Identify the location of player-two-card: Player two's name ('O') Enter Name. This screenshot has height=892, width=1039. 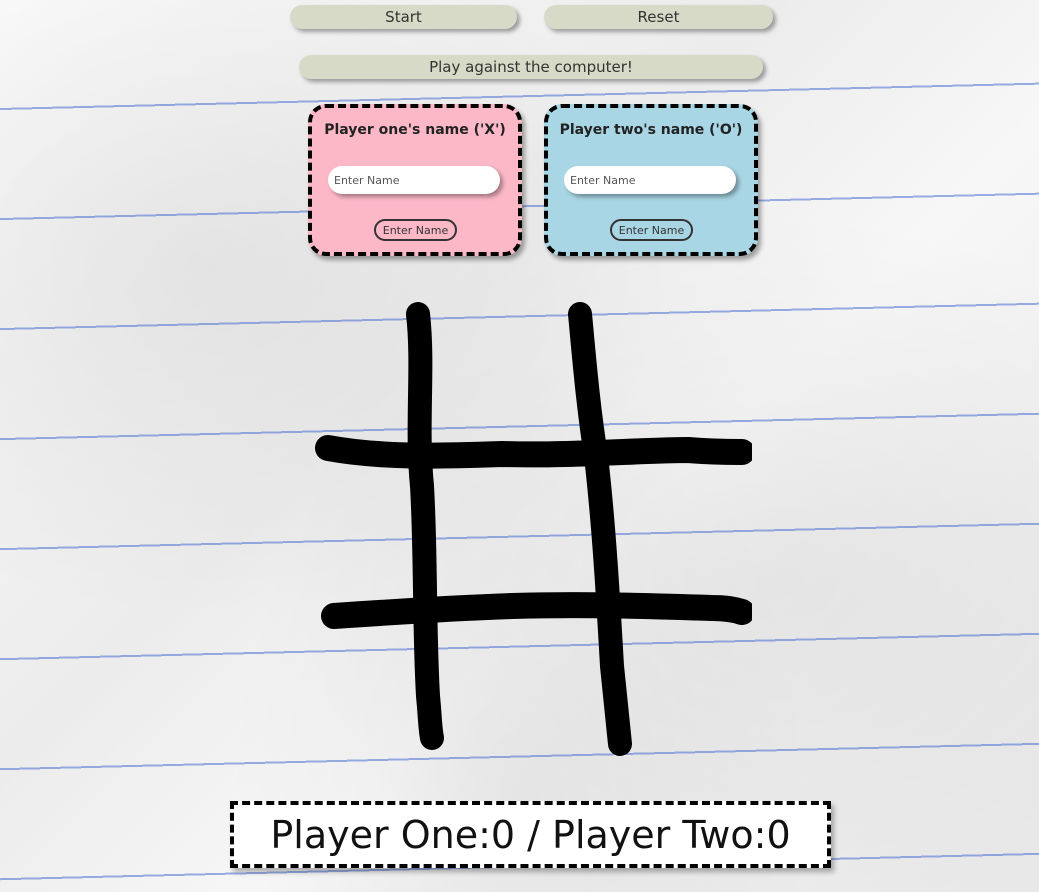
(651, 180).